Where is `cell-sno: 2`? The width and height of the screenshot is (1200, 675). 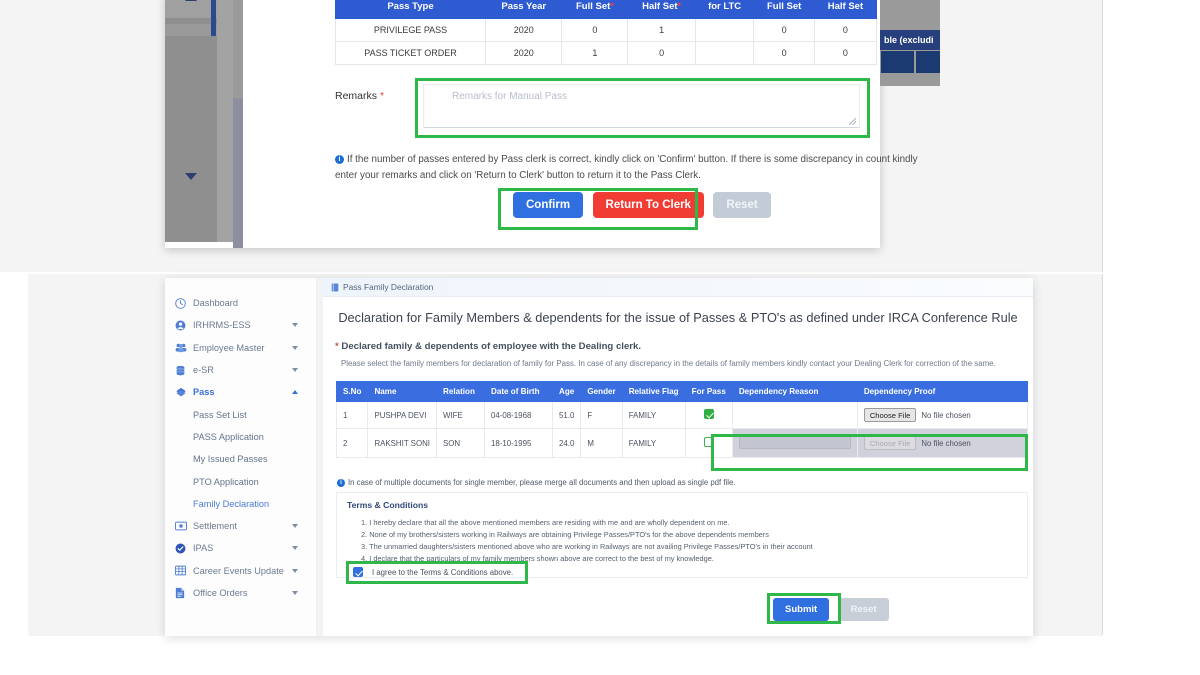 cell-sno: 2 is located at coordinates (352, 443).